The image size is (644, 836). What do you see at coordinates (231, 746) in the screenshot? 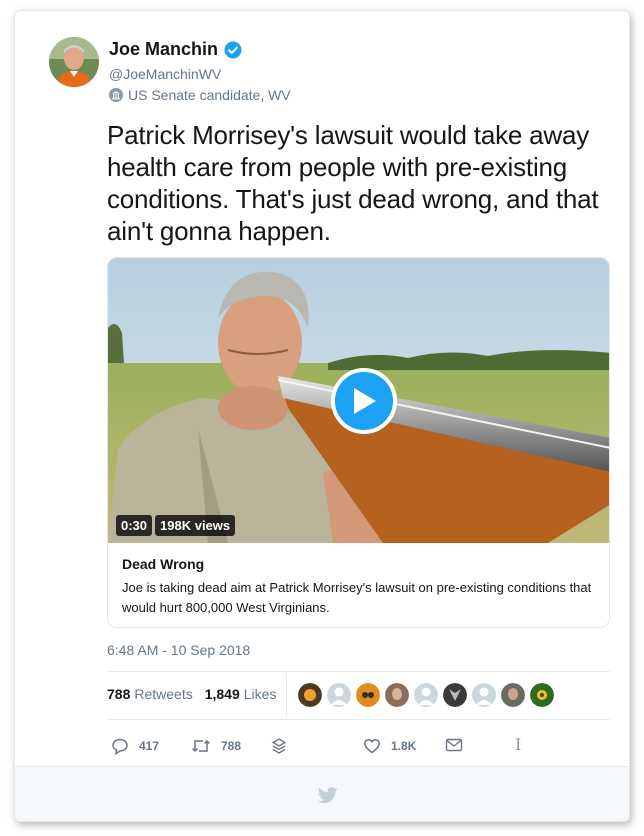
I see `retweet-count: 788` at bounding box center [231, 746].